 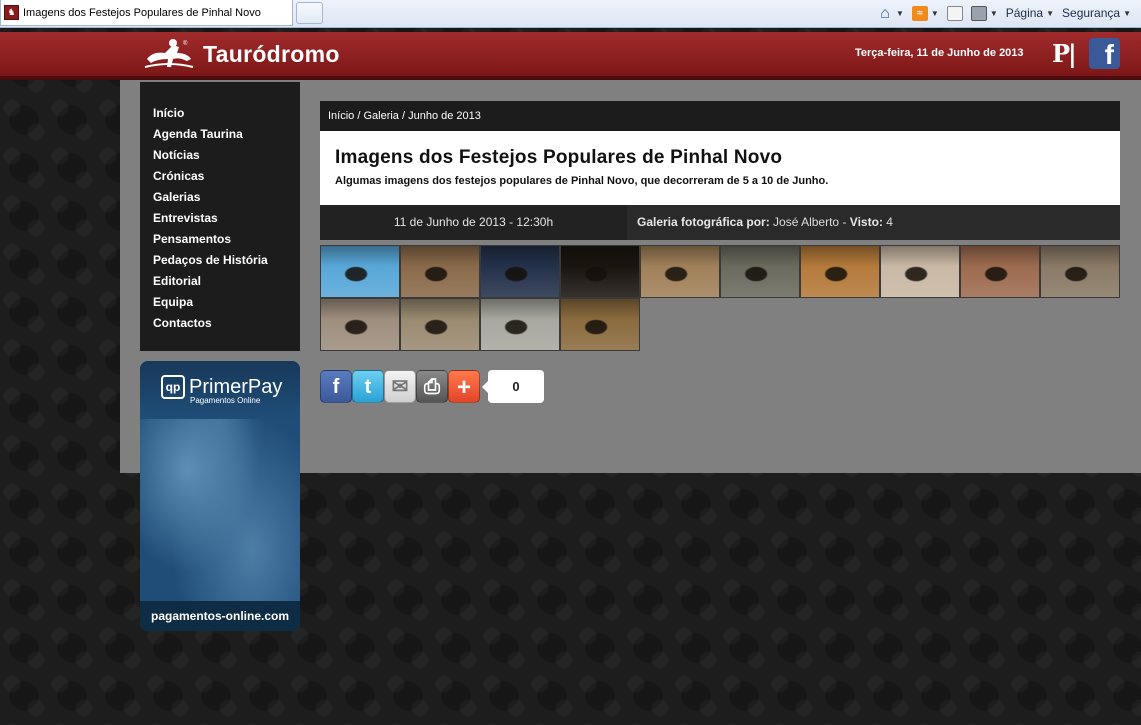 What do you see at coordinates (1091, 13) in the screenshot?
I see `security-menu-label: Segurança` at bounding box center [1091, 13].